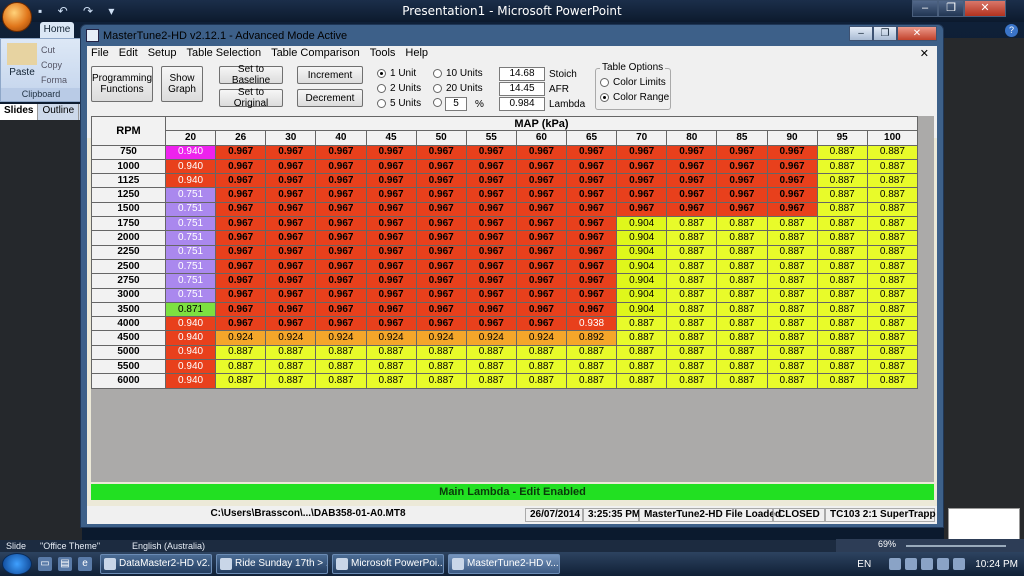  I want to click on stoich-field: 14.68, so click(522, 74).